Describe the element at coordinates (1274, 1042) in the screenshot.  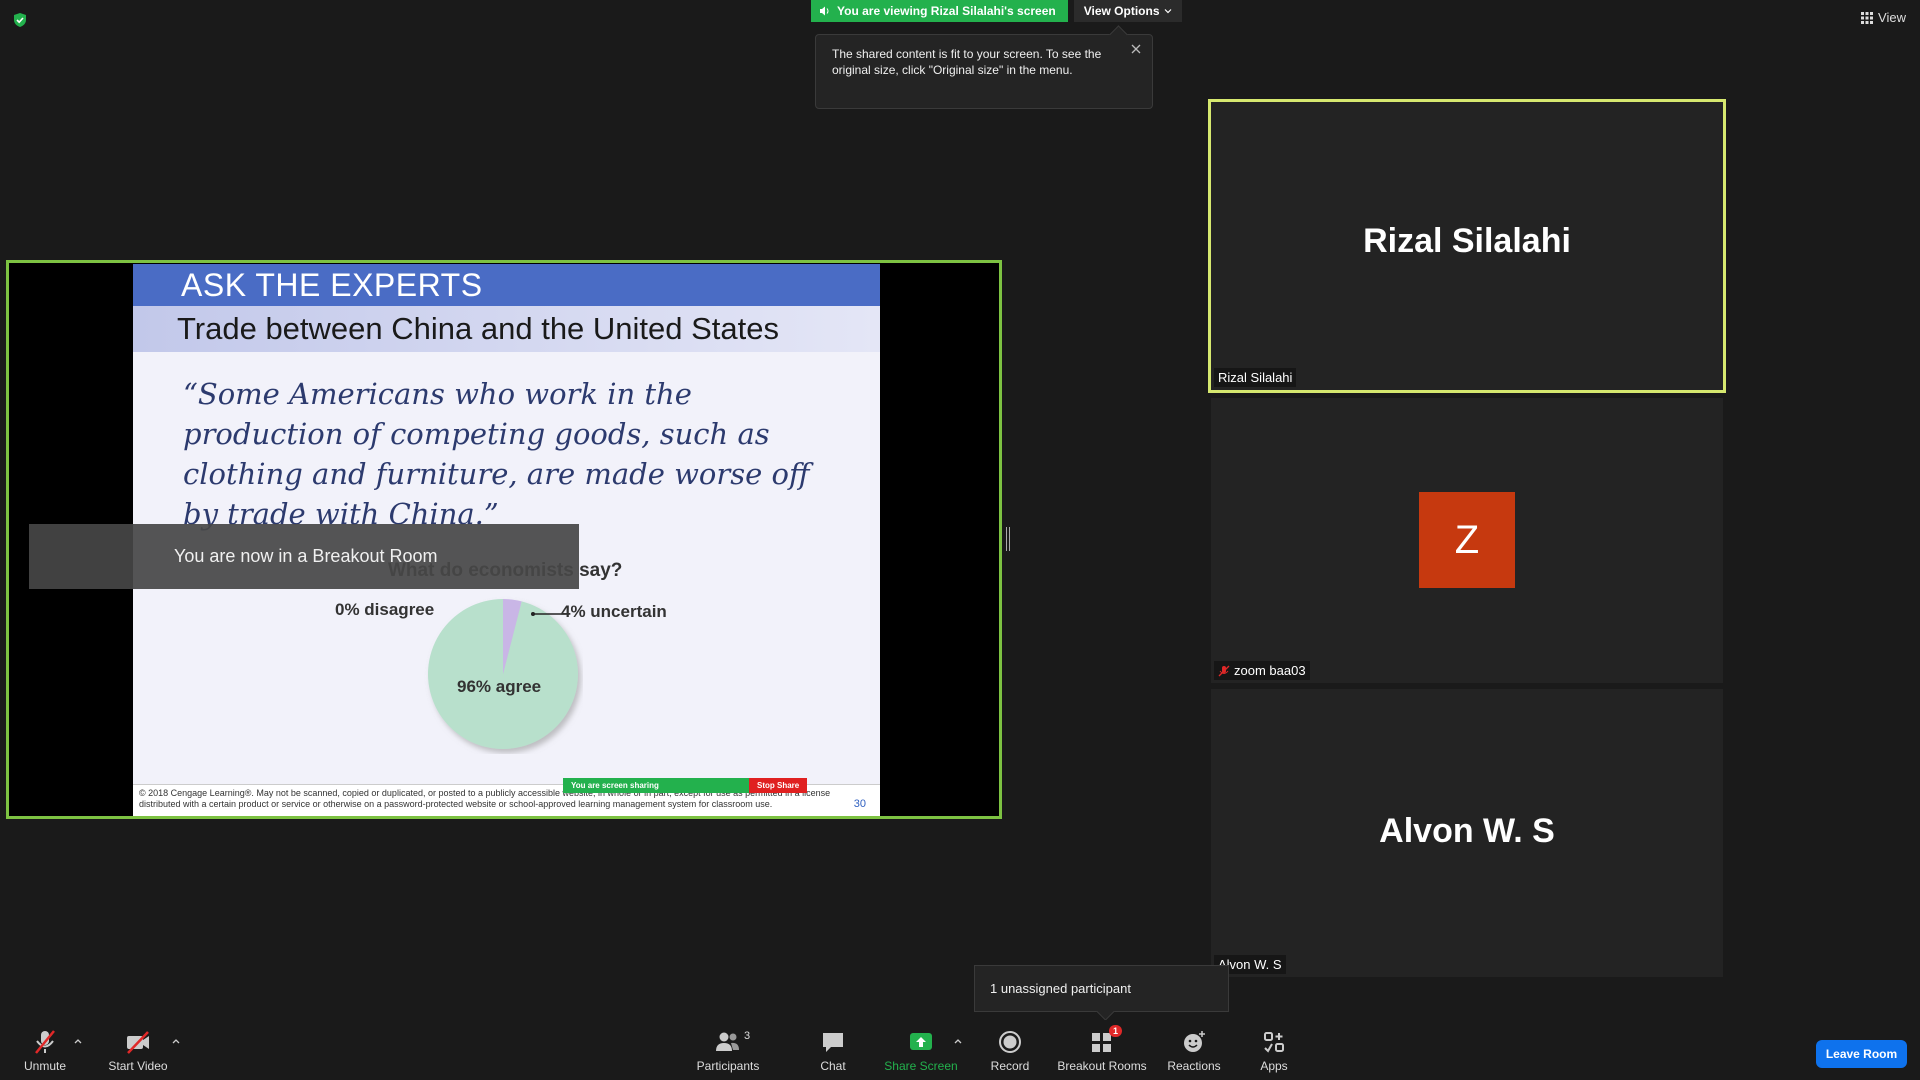
I see `apps-icon` at that location.